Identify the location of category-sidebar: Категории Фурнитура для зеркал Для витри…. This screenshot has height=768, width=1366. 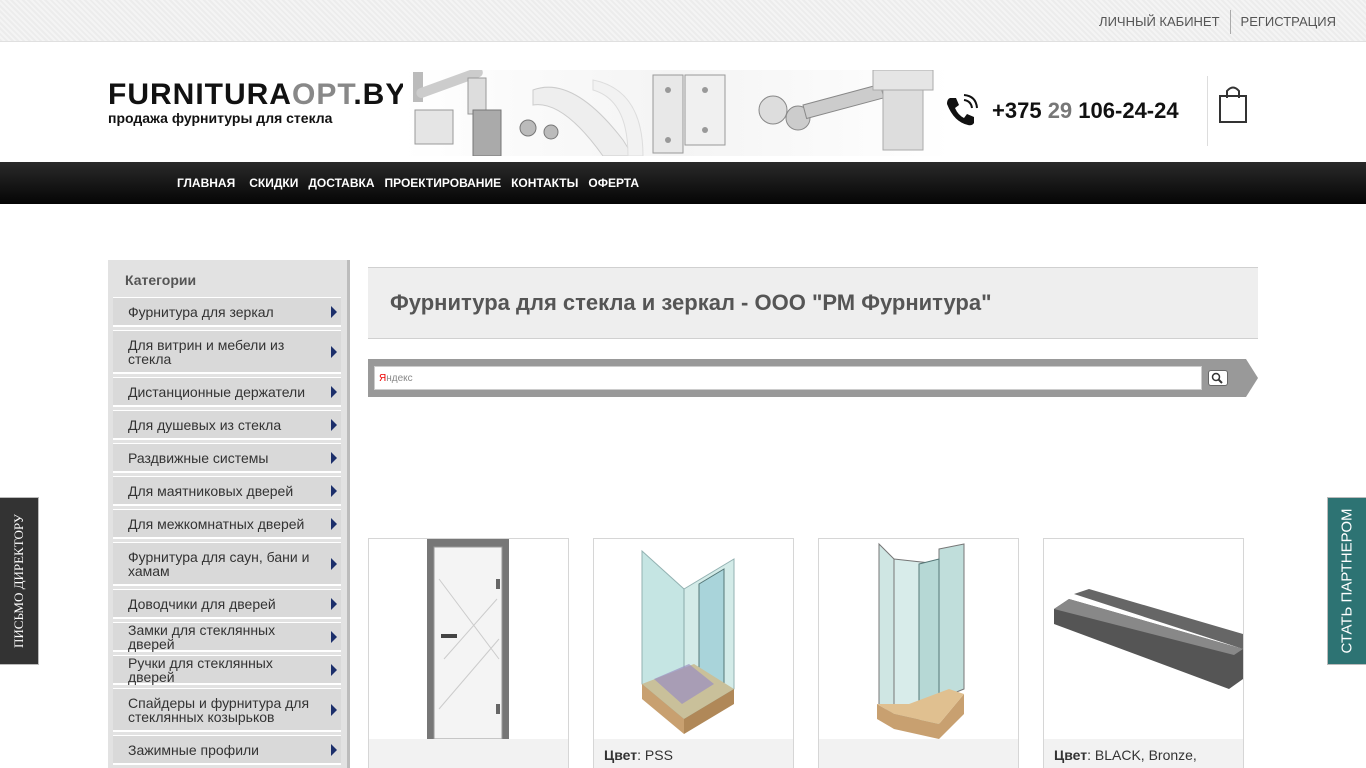
(229, 514).